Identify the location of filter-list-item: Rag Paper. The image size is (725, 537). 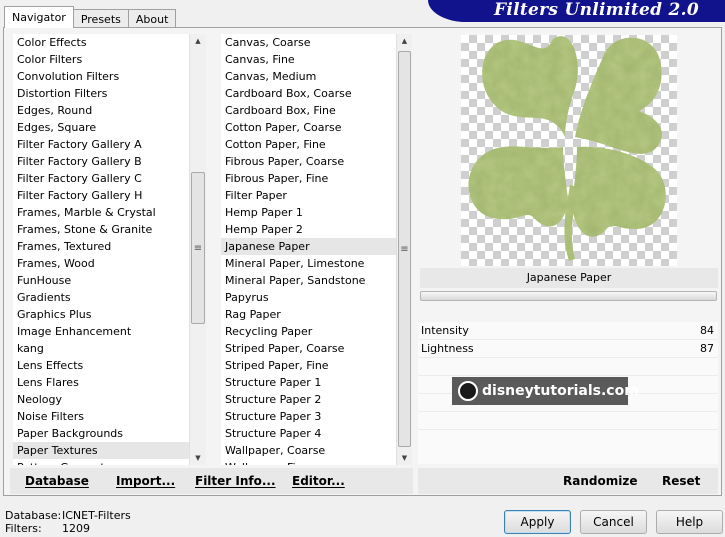
(308, 314).